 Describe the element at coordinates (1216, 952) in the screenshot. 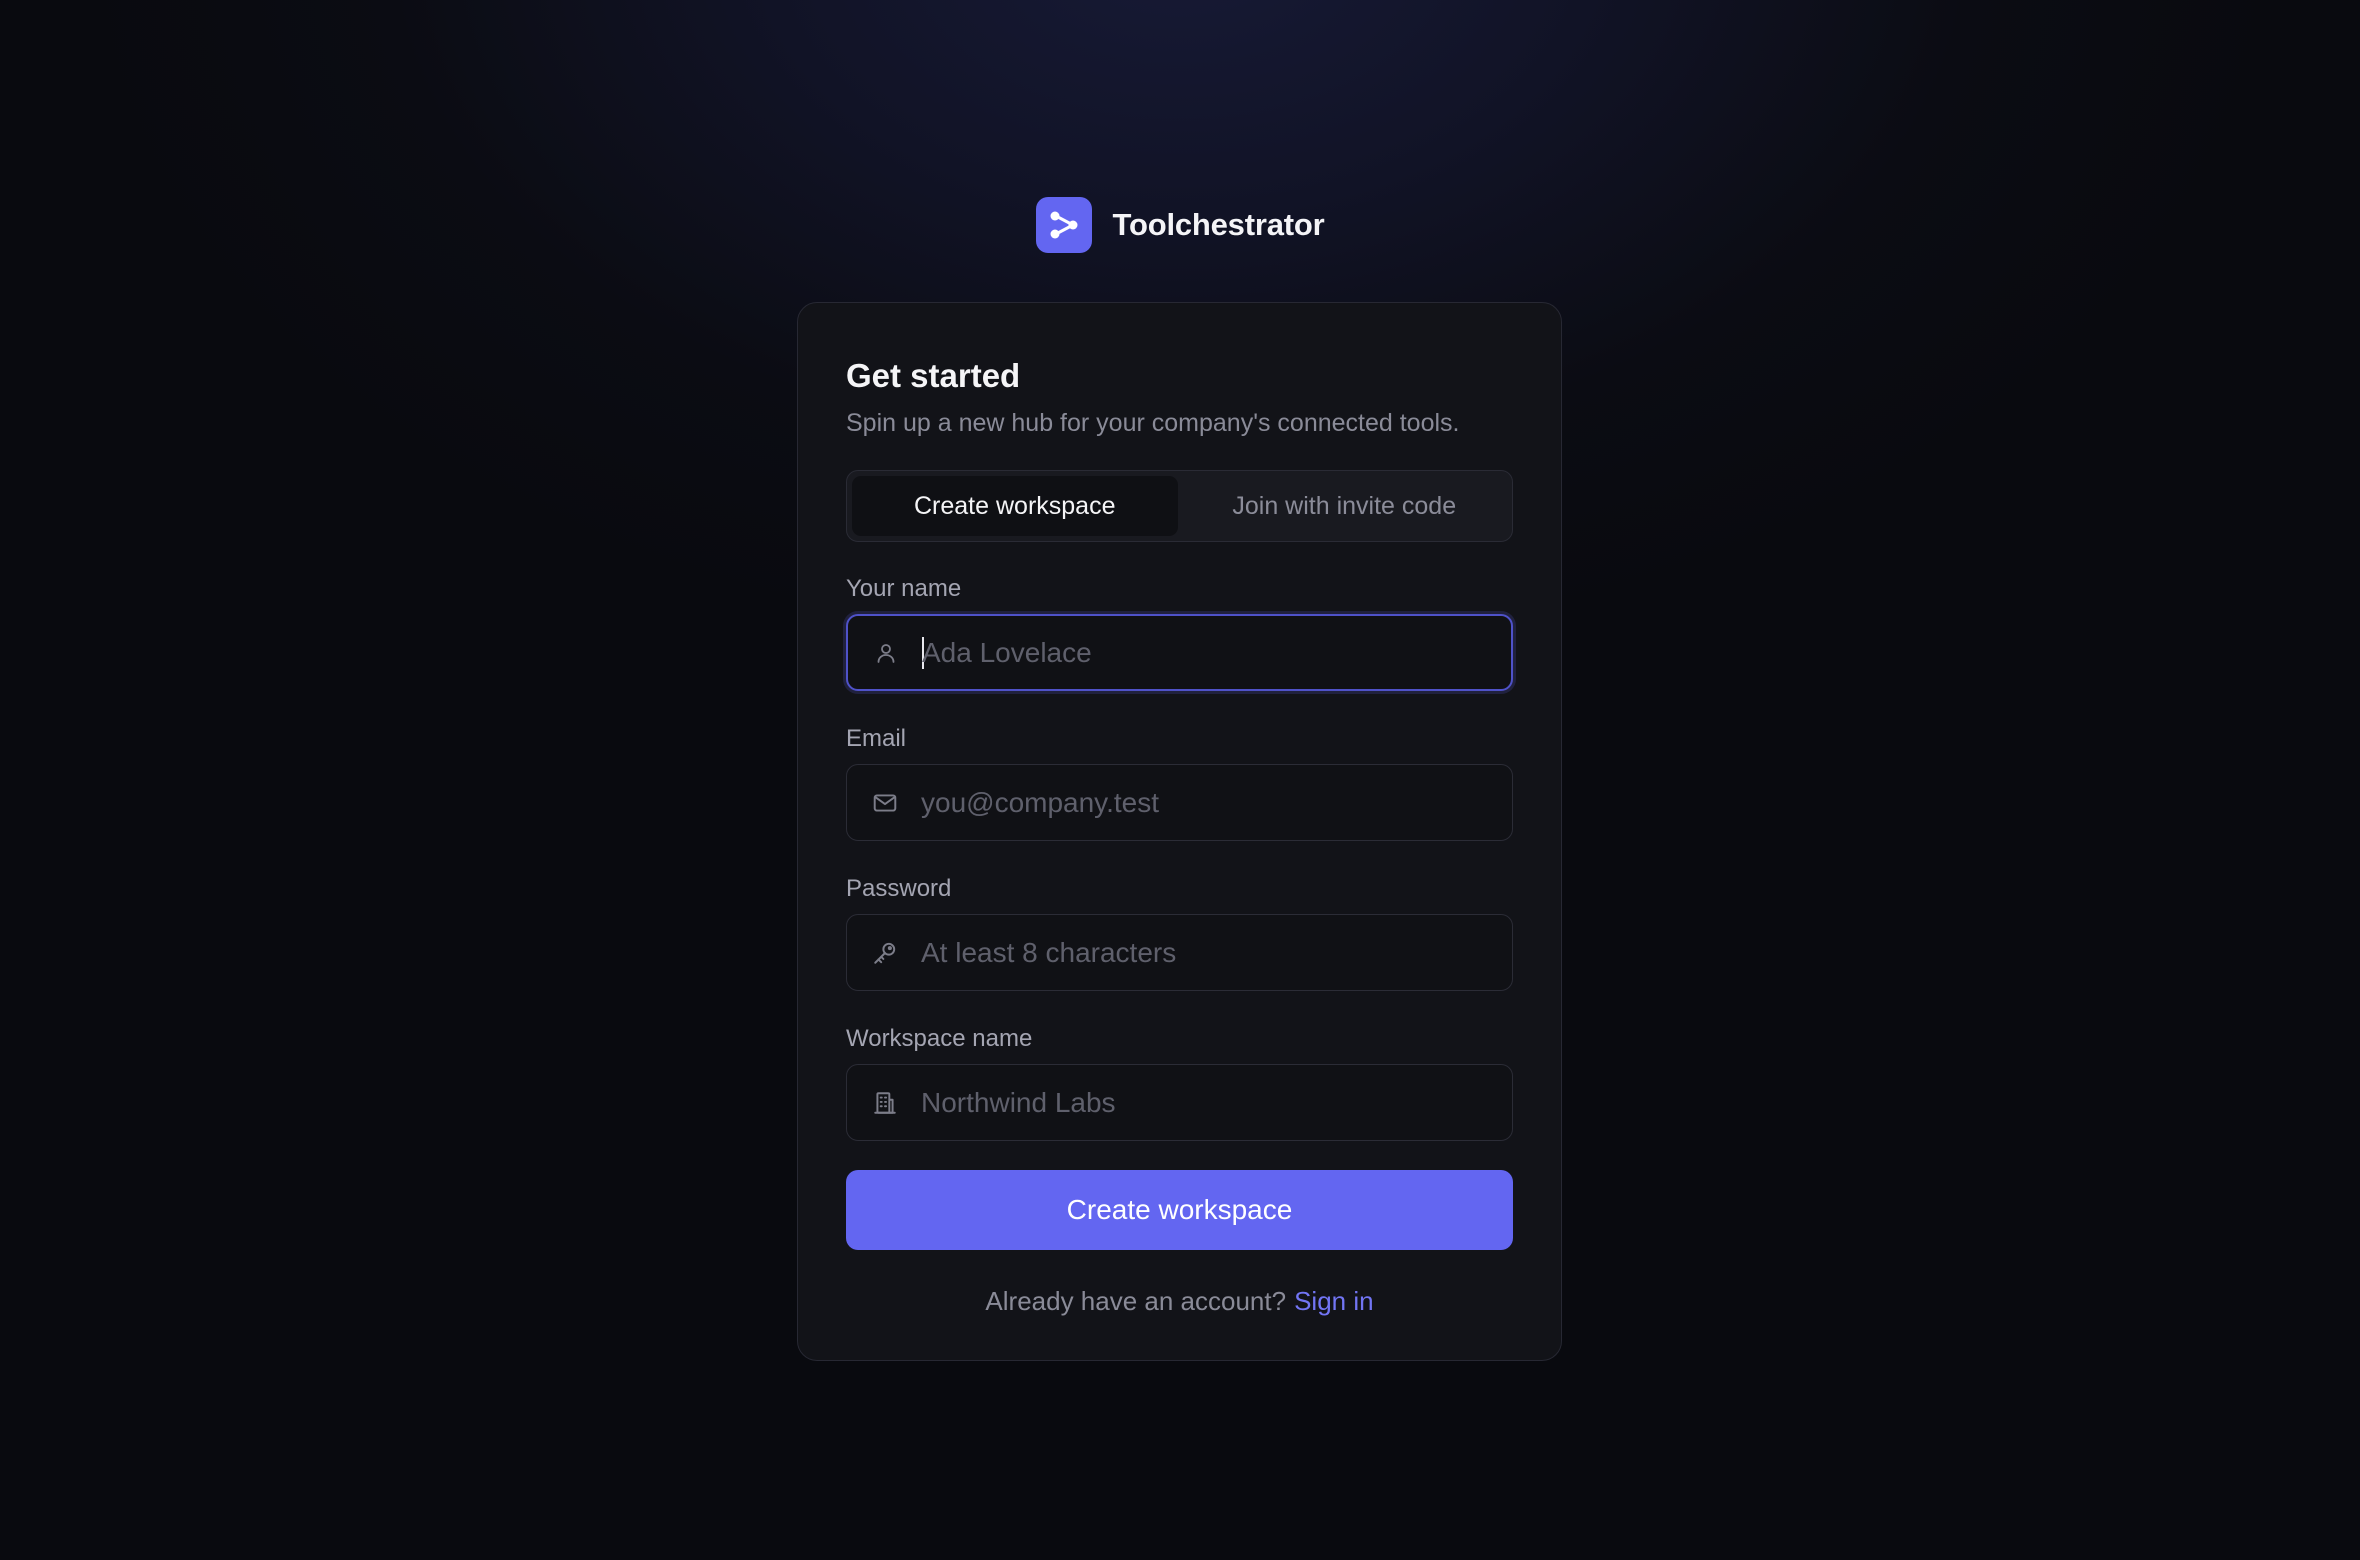

I see `password-input` at that location.